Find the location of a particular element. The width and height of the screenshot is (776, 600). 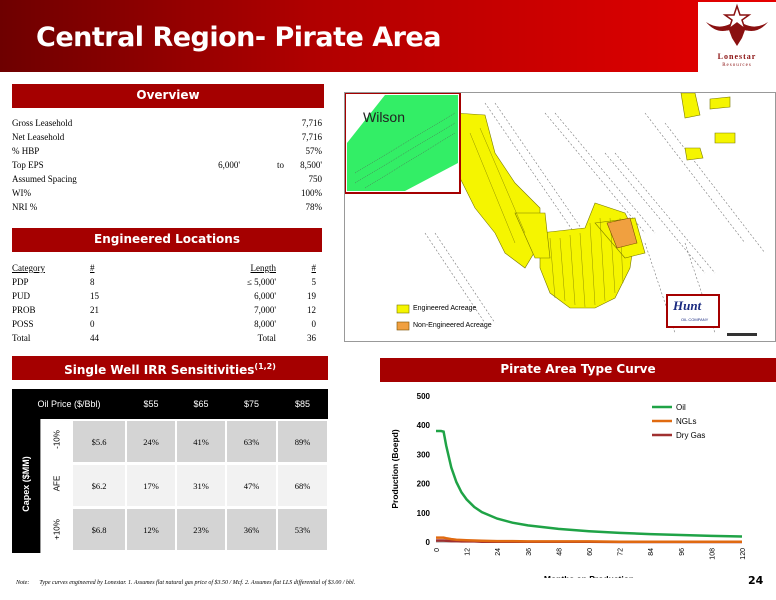

note-label: Note: is located at coordinates (23, 583).